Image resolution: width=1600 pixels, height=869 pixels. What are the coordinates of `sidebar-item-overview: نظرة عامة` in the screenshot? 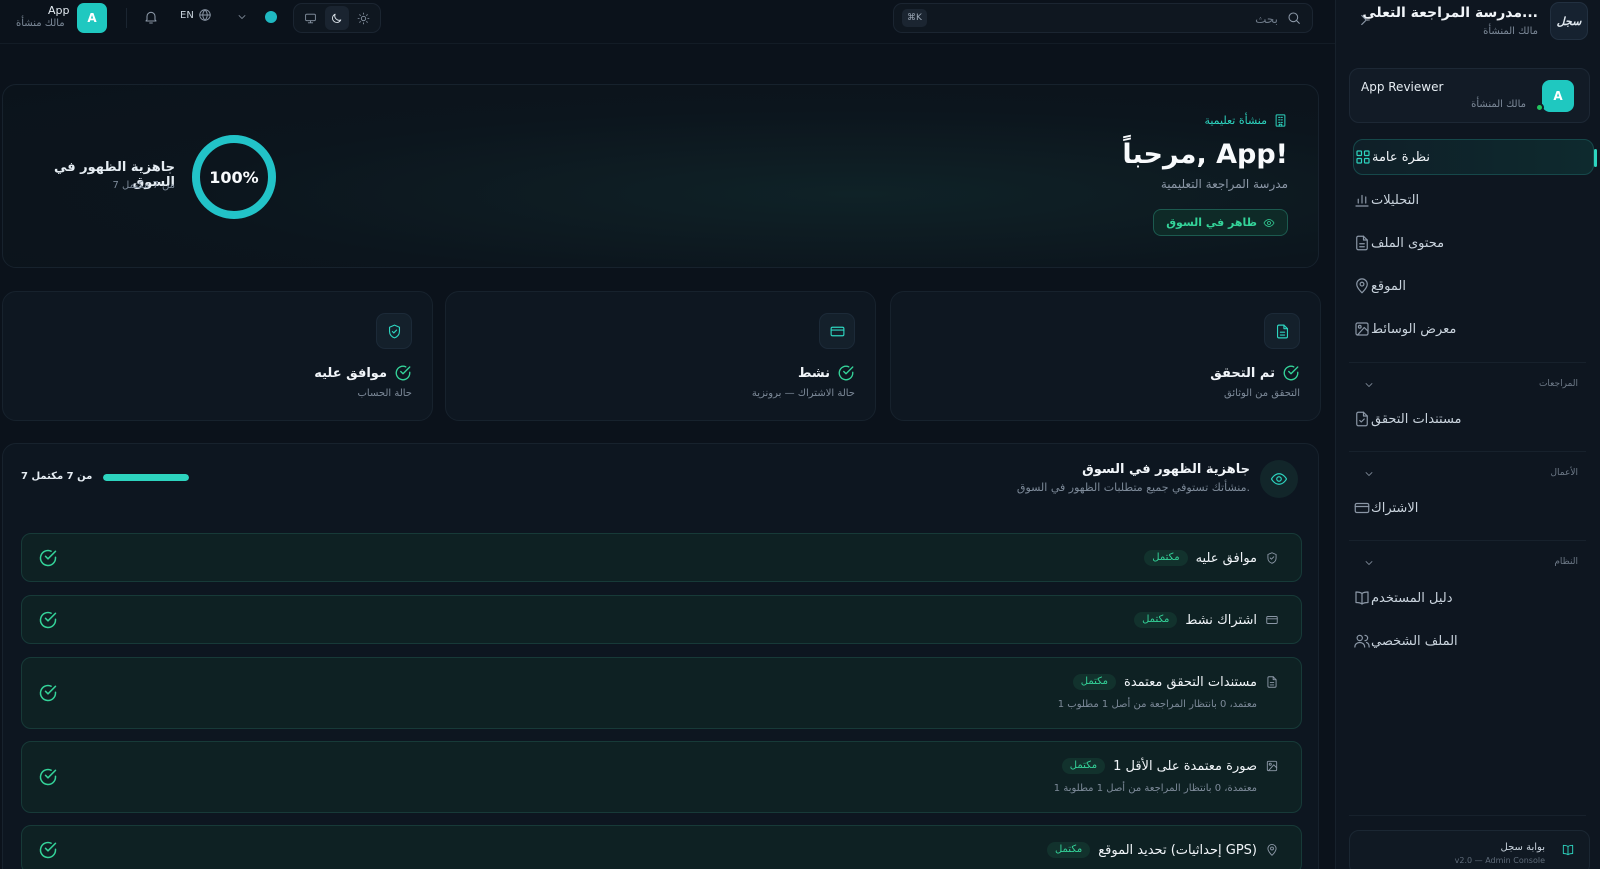 It's located at (1475, 157).